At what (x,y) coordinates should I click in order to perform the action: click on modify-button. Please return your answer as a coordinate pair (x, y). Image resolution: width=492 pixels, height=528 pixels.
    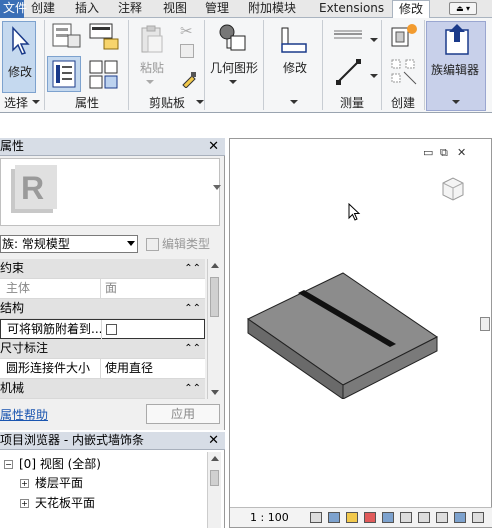
    Looking at the image, I should click on (20, 43).